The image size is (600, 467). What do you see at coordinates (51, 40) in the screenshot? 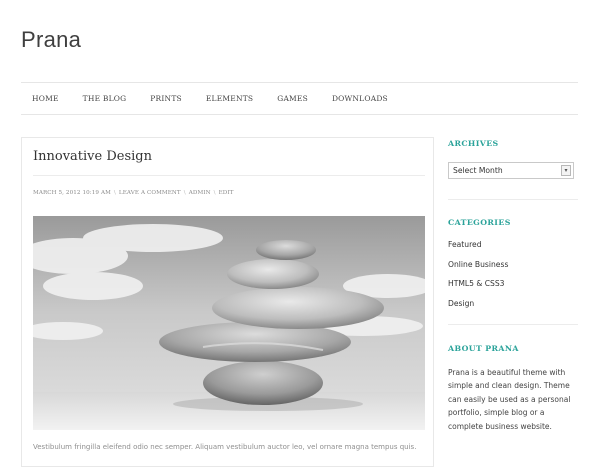
I see `site-title: Prana` at bounding box center [51, 40].